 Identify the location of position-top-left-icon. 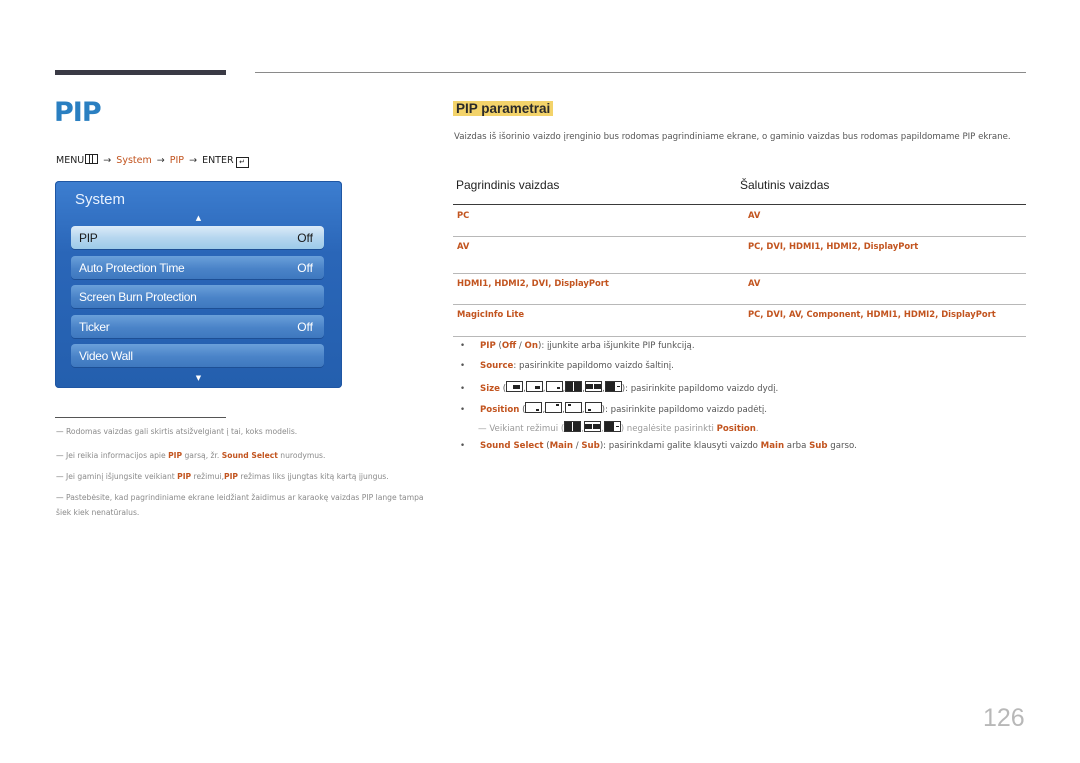
(573, 407).